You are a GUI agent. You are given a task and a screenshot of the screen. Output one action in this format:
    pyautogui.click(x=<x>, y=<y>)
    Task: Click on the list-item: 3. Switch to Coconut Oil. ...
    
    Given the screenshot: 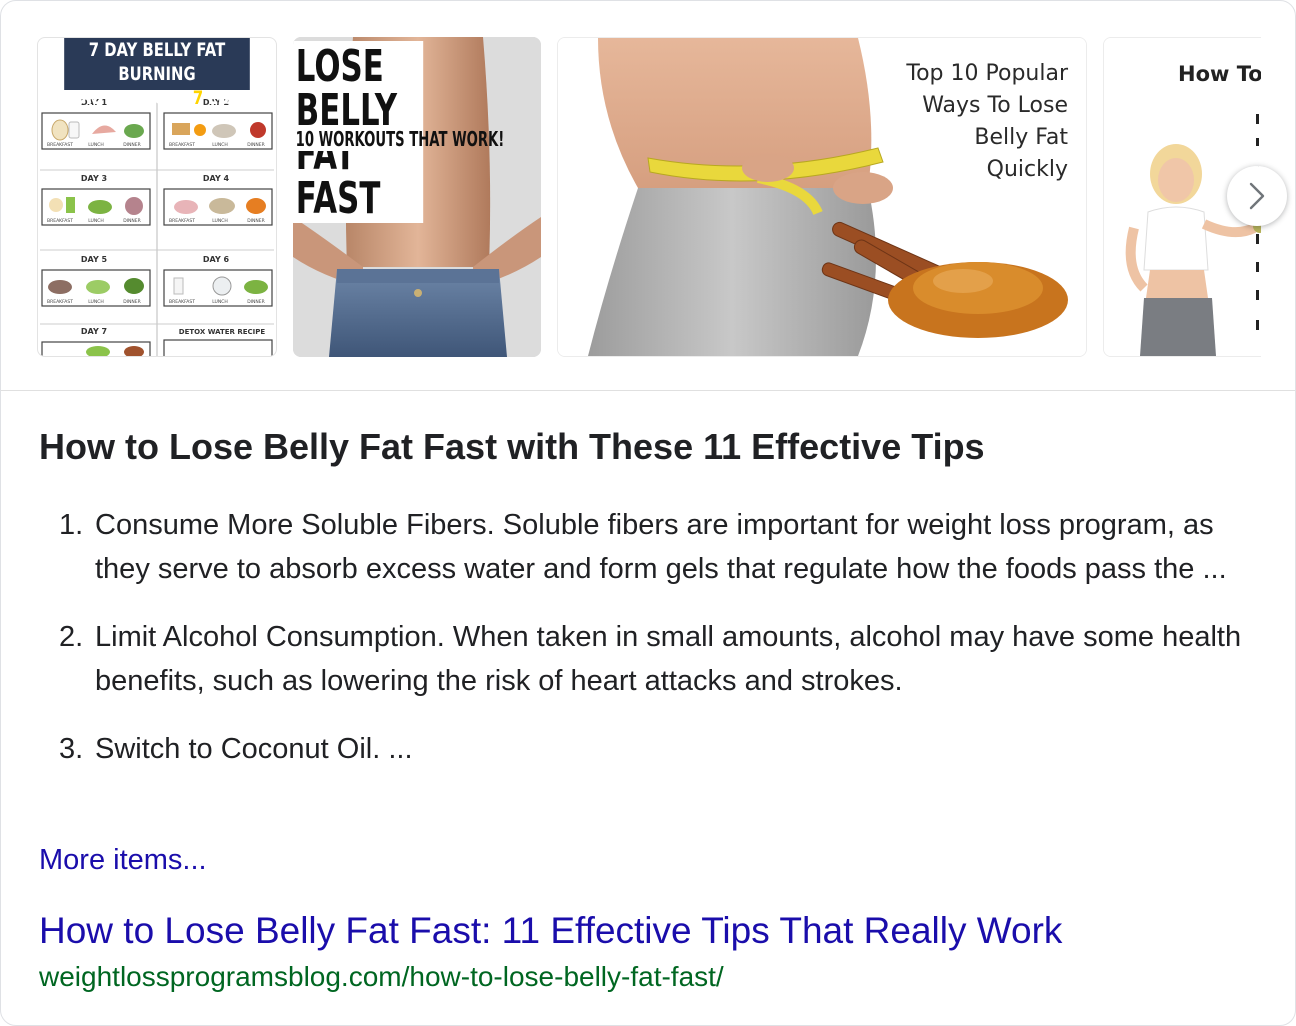 What is the action you would take?
    pyautogui.click(x=644, y=749)
    